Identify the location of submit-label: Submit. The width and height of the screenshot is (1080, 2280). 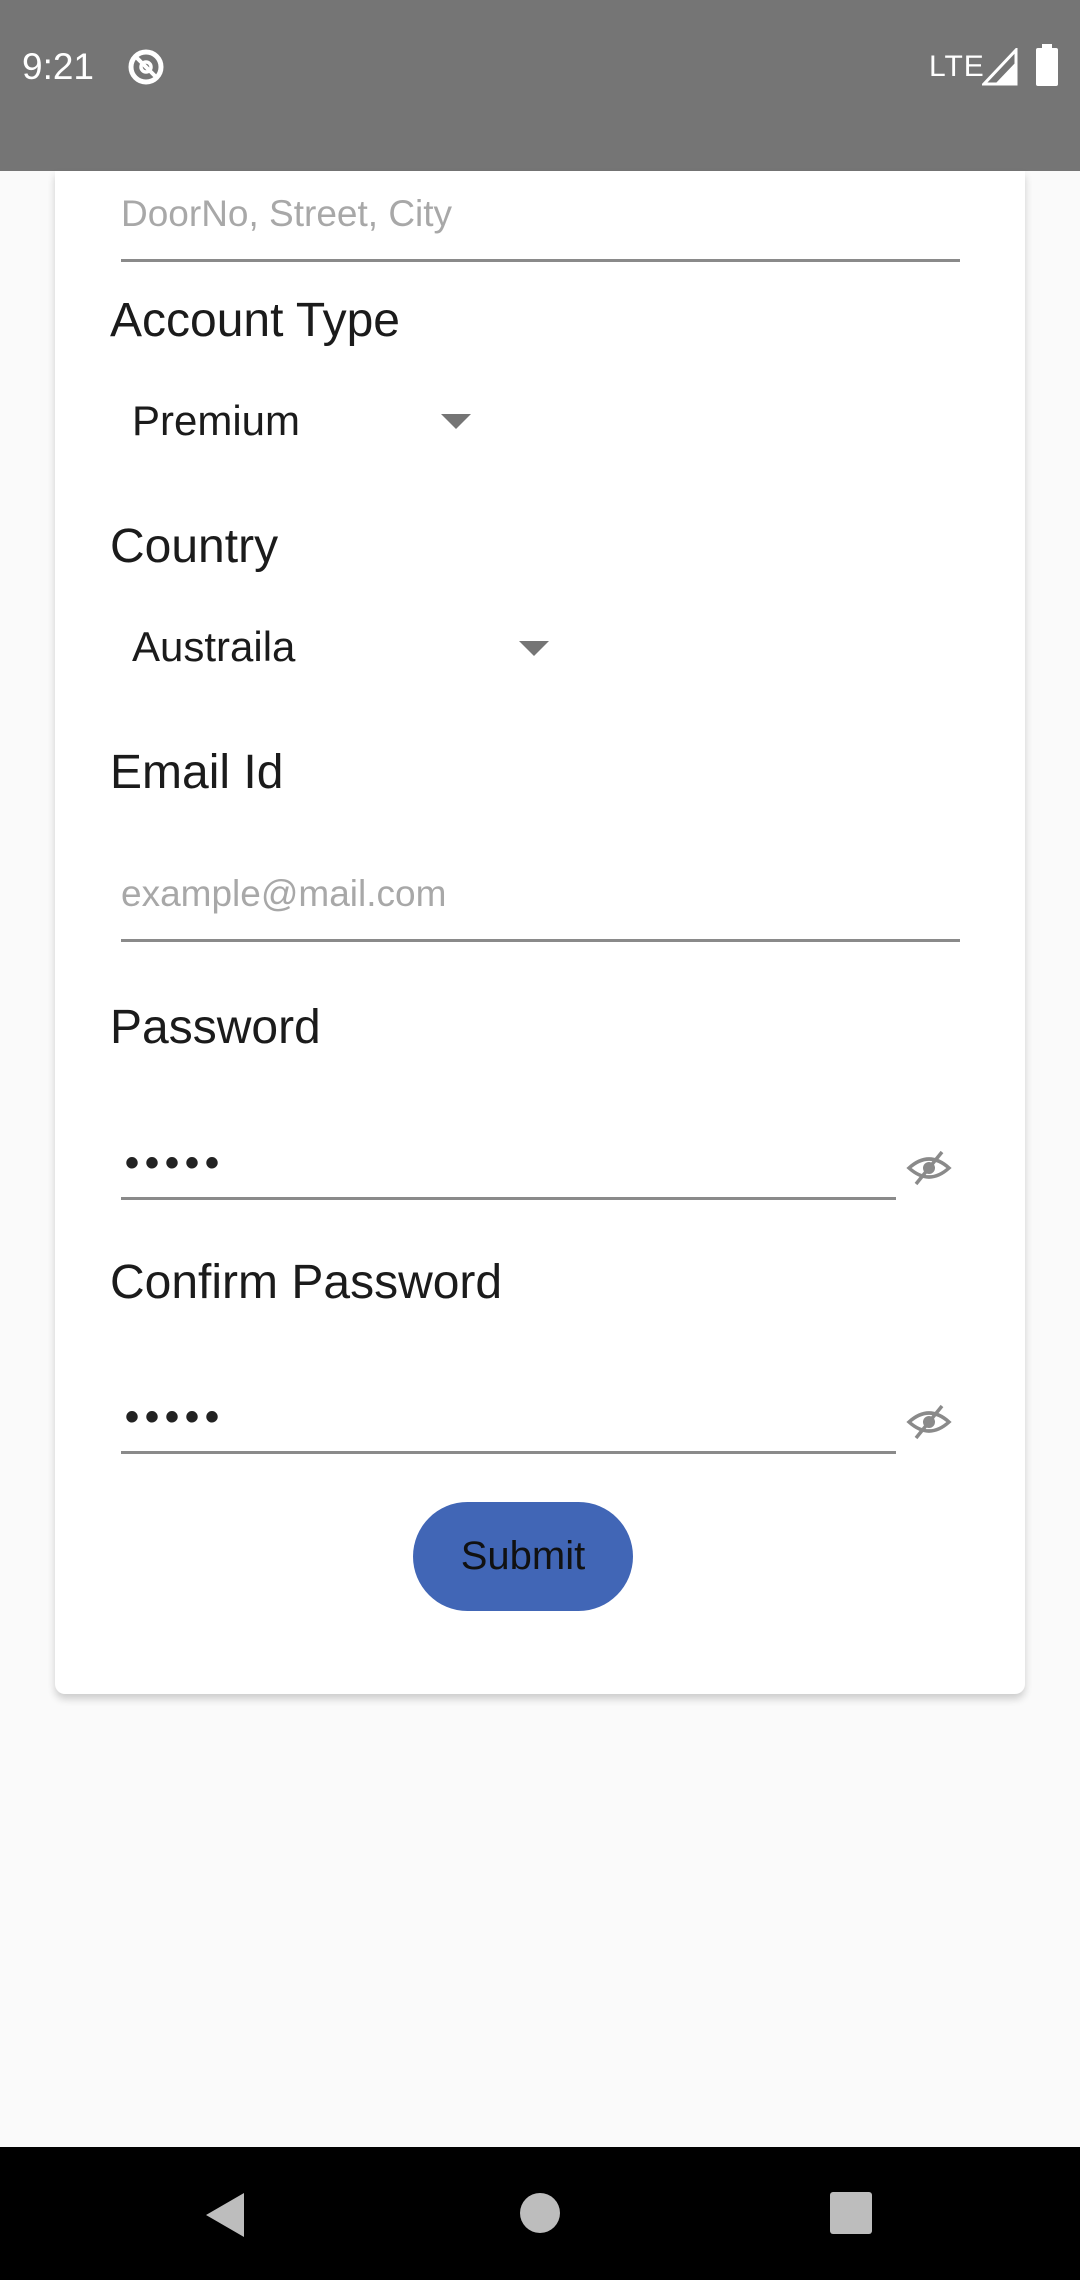
(523, 1556).